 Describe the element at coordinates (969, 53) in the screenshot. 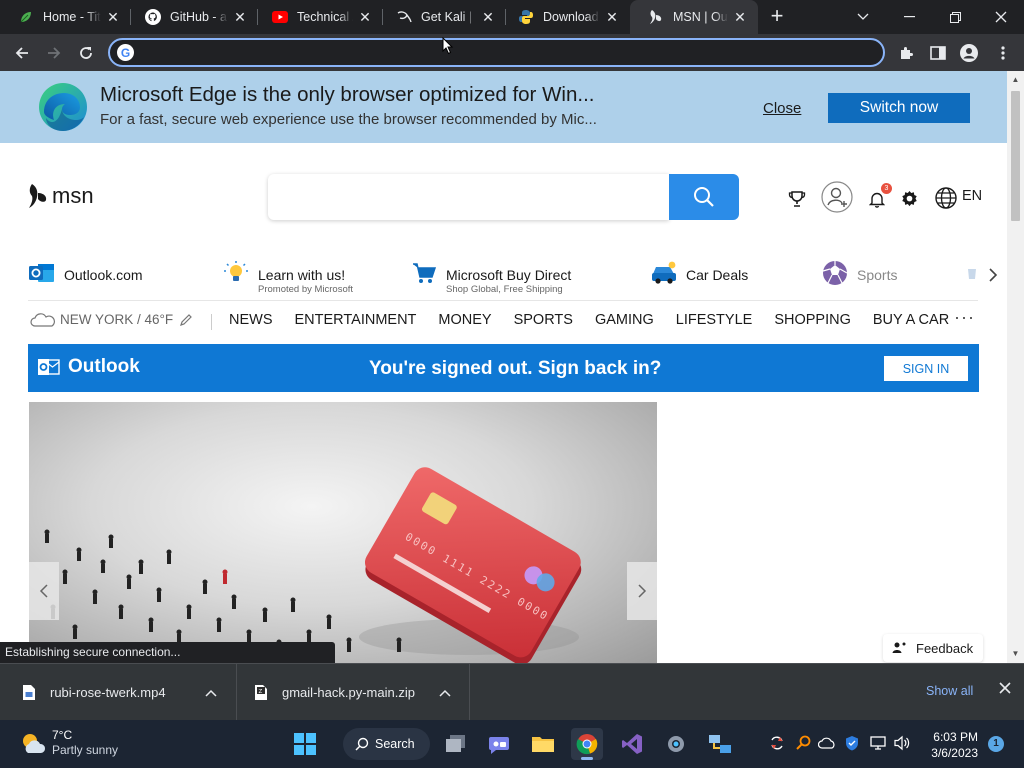

I see `profile-icon` at that location.